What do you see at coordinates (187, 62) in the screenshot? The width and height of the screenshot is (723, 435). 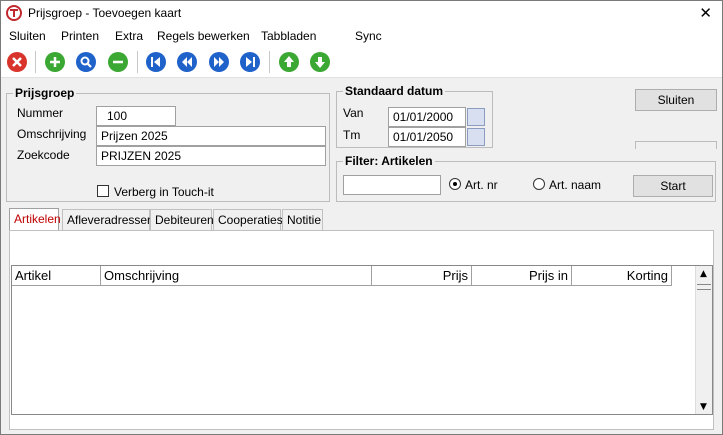 I see `previous-record-icon` at bounding box center [187, 62].